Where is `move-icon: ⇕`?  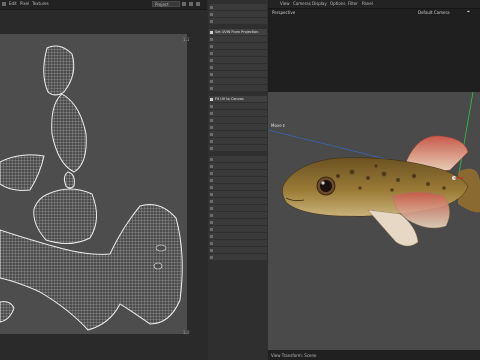 move-icon: ⇕ is located at coordinates (284, 125).